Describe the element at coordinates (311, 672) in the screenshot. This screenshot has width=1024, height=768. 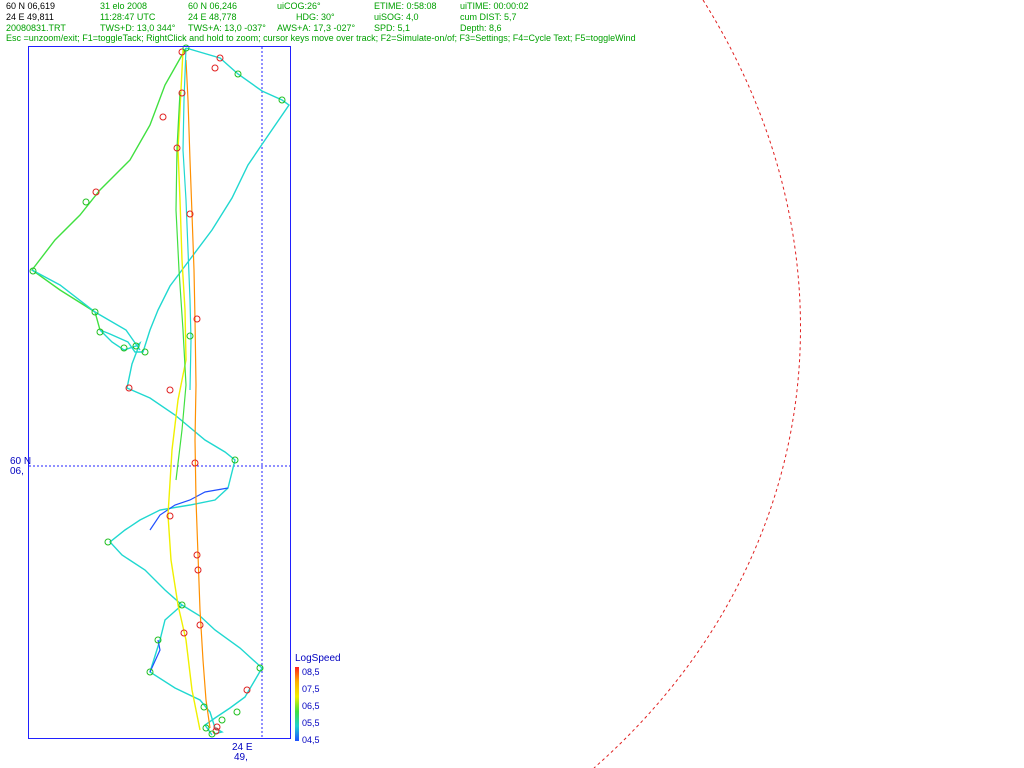
I see `legend-label: 08,5` at that location.